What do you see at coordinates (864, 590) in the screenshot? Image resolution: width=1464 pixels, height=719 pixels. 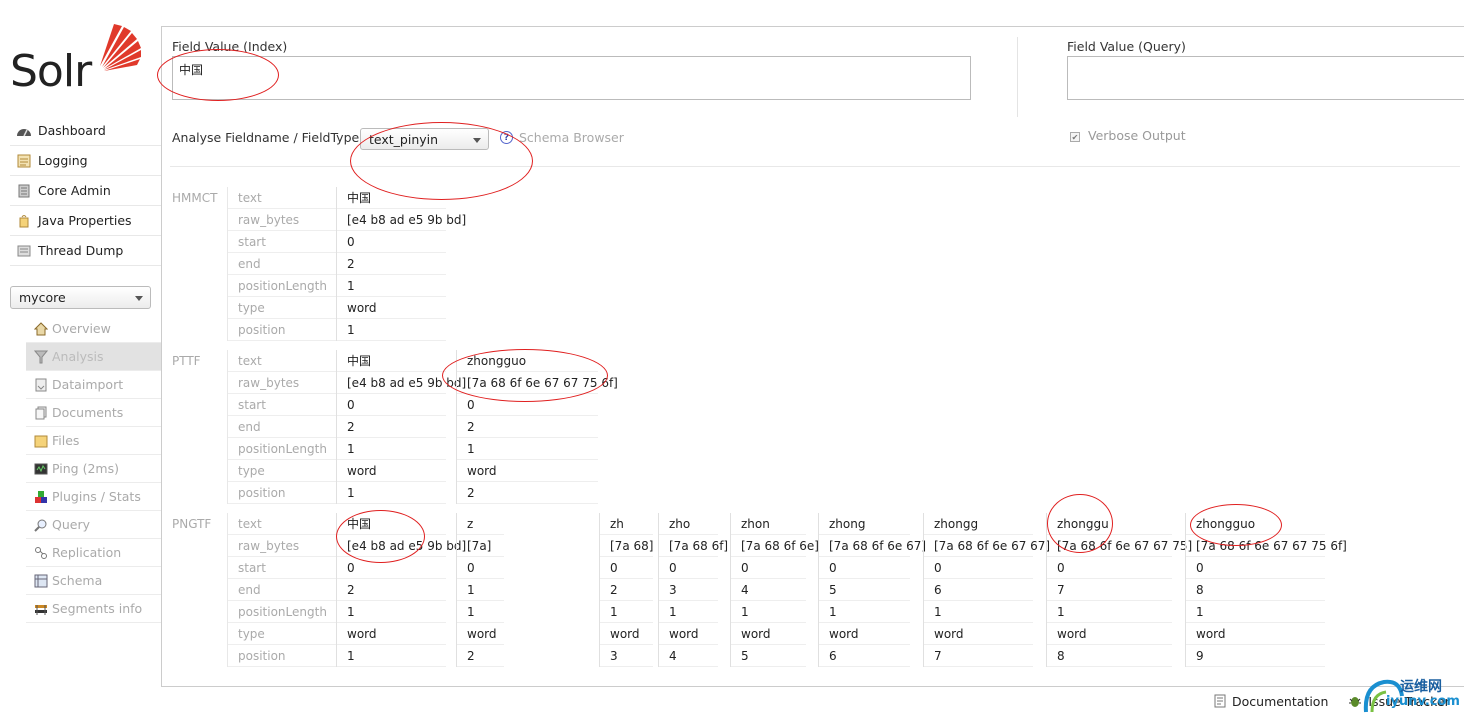 I see `token-end: 5` at bounding box center [864, 590].